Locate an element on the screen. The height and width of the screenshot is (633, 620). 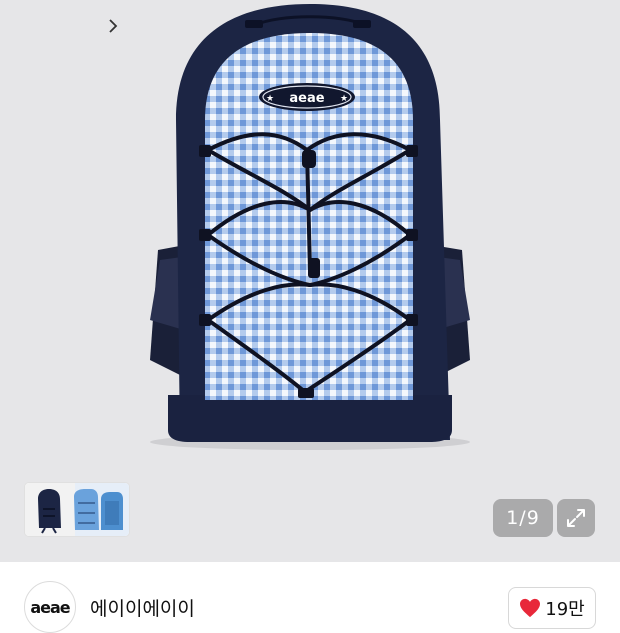
expand-button is located at coordinates (576, 518).